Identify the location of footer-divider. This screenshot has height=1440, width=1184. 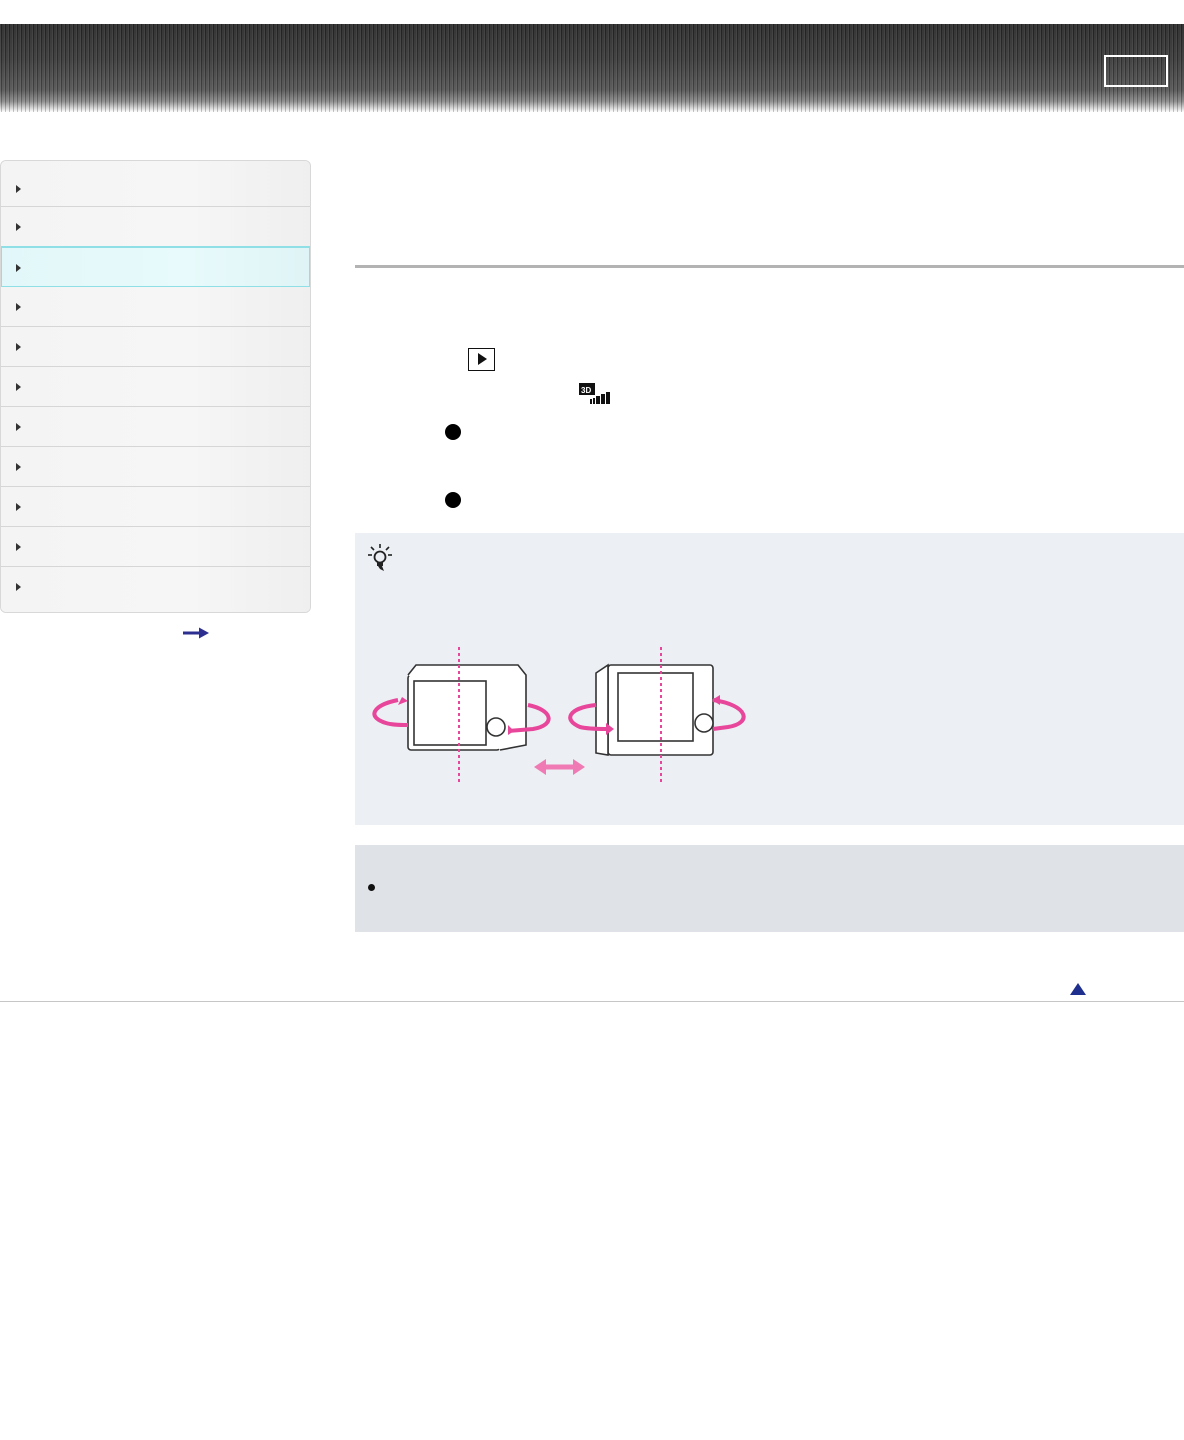
(592, 1001).